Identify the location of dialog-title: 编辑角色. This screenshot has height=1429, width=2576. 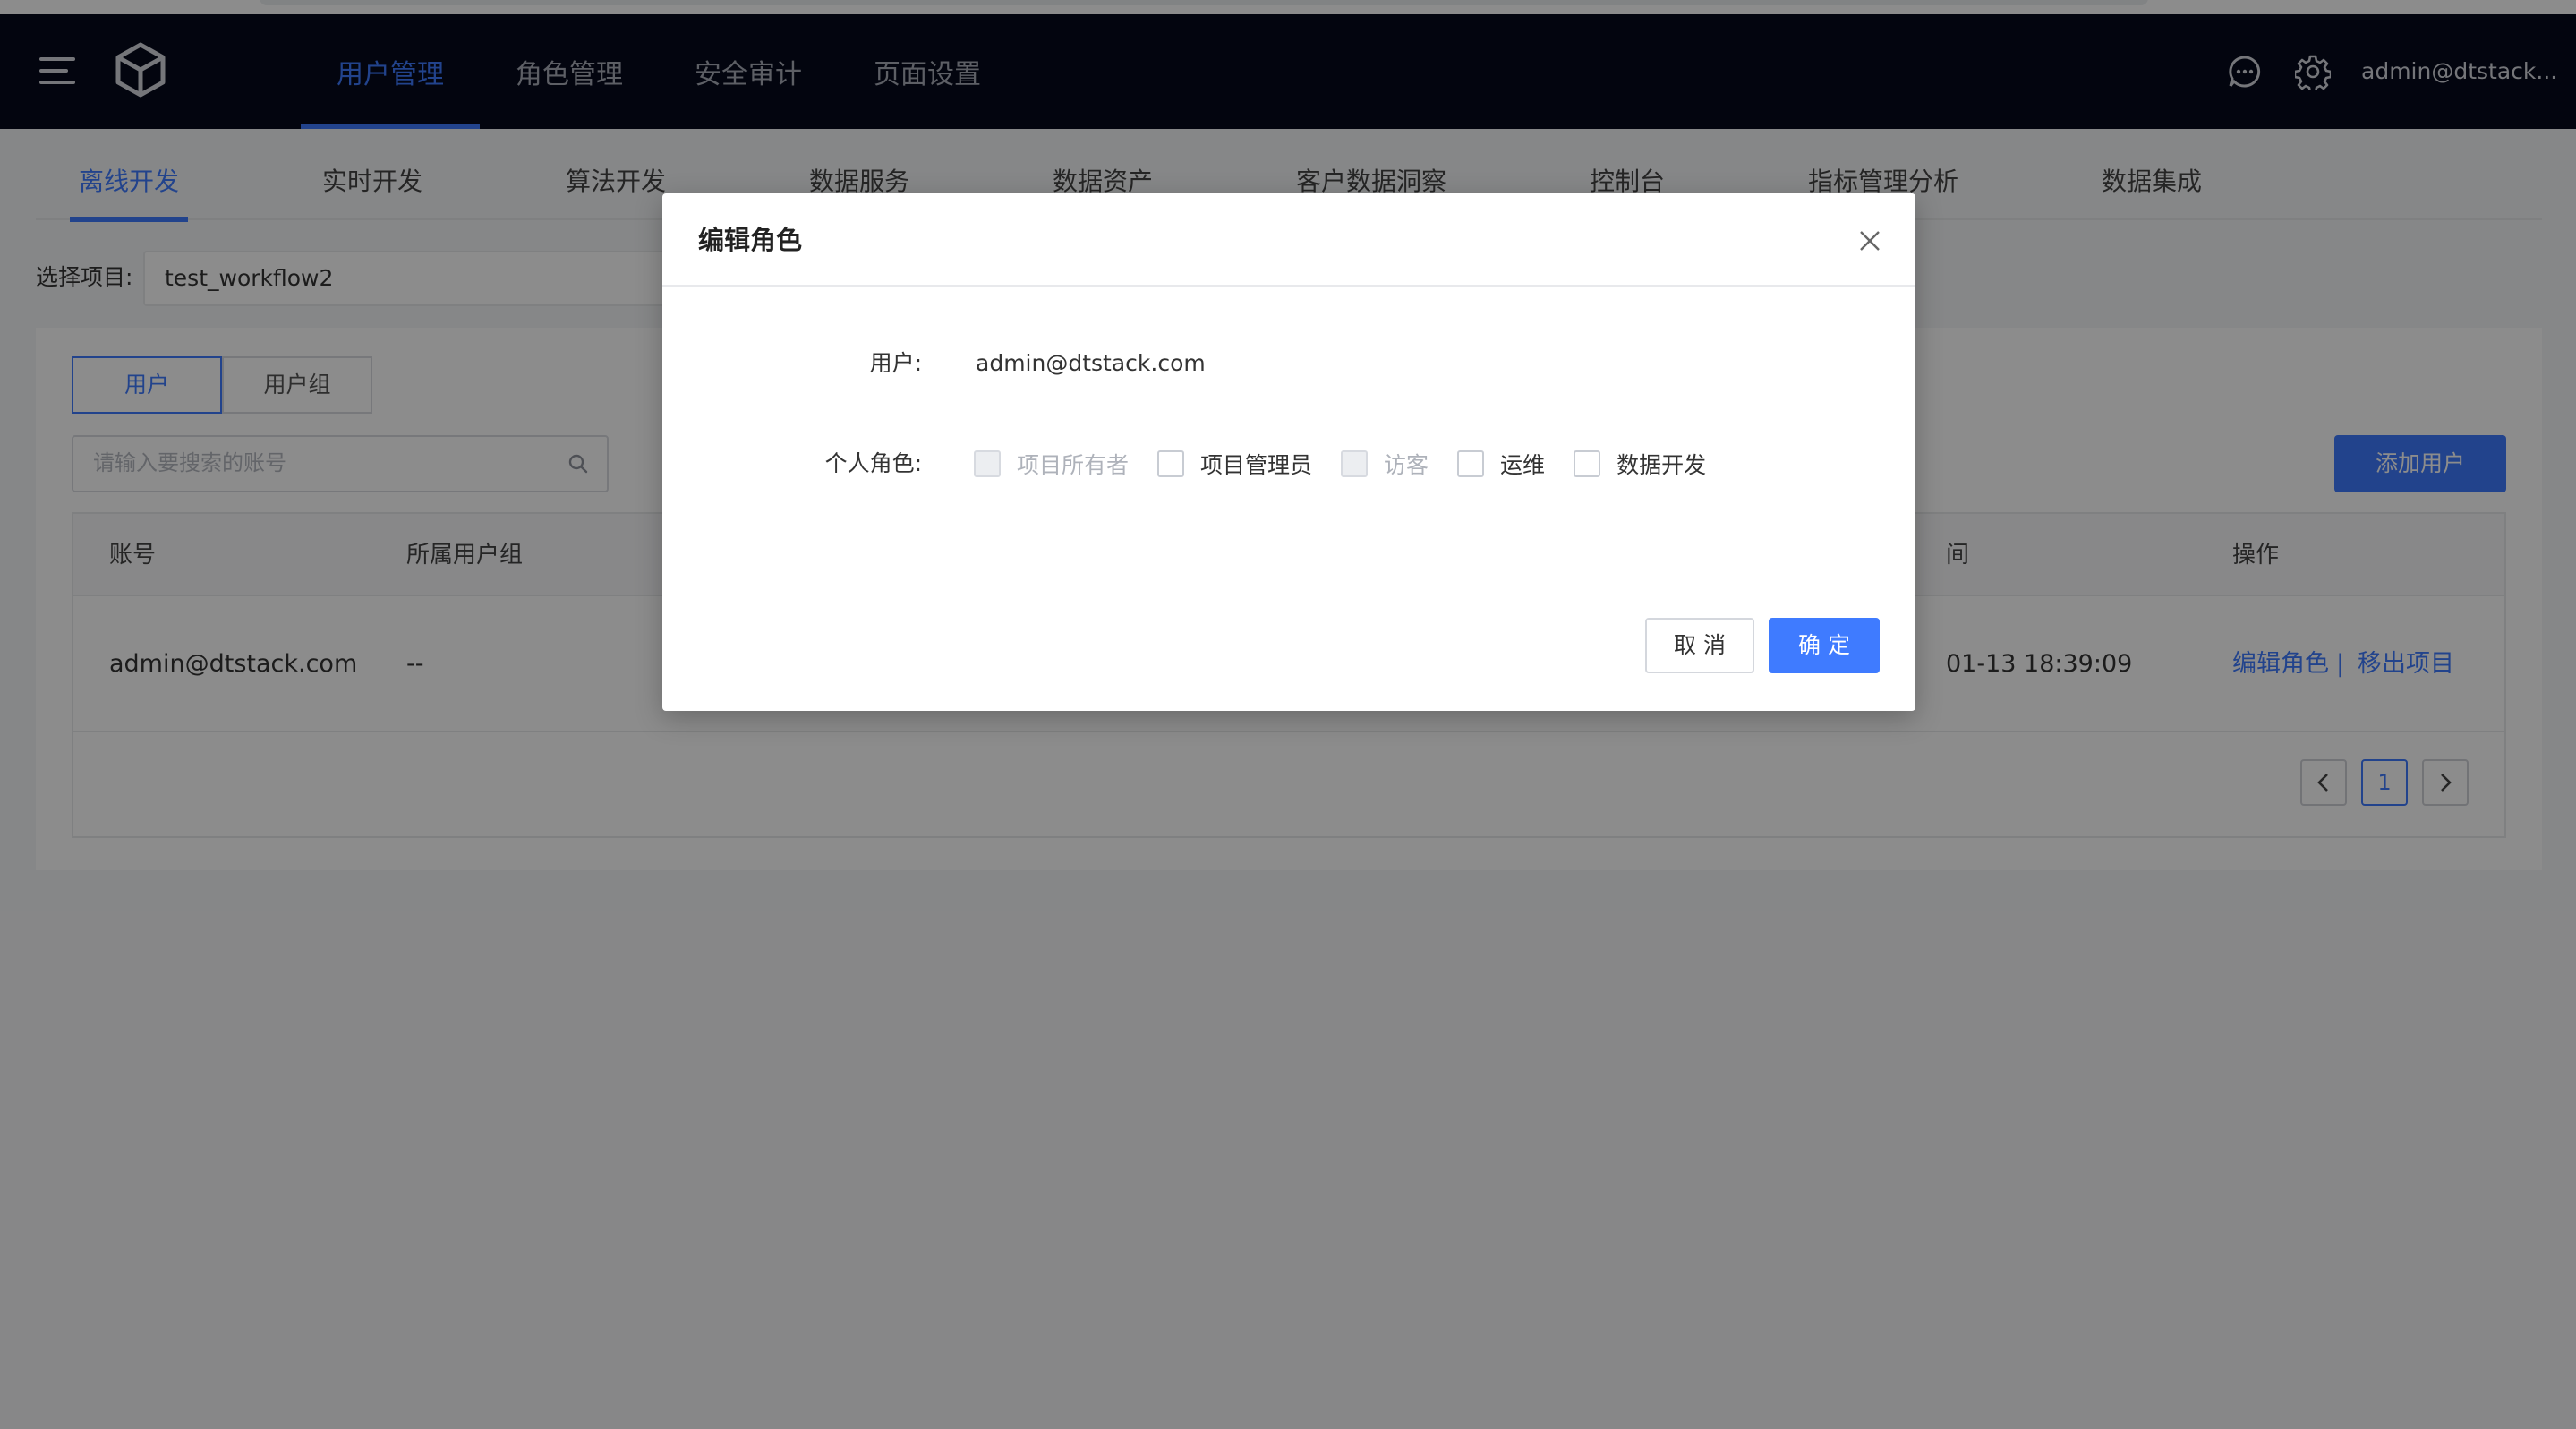
(750, 240).